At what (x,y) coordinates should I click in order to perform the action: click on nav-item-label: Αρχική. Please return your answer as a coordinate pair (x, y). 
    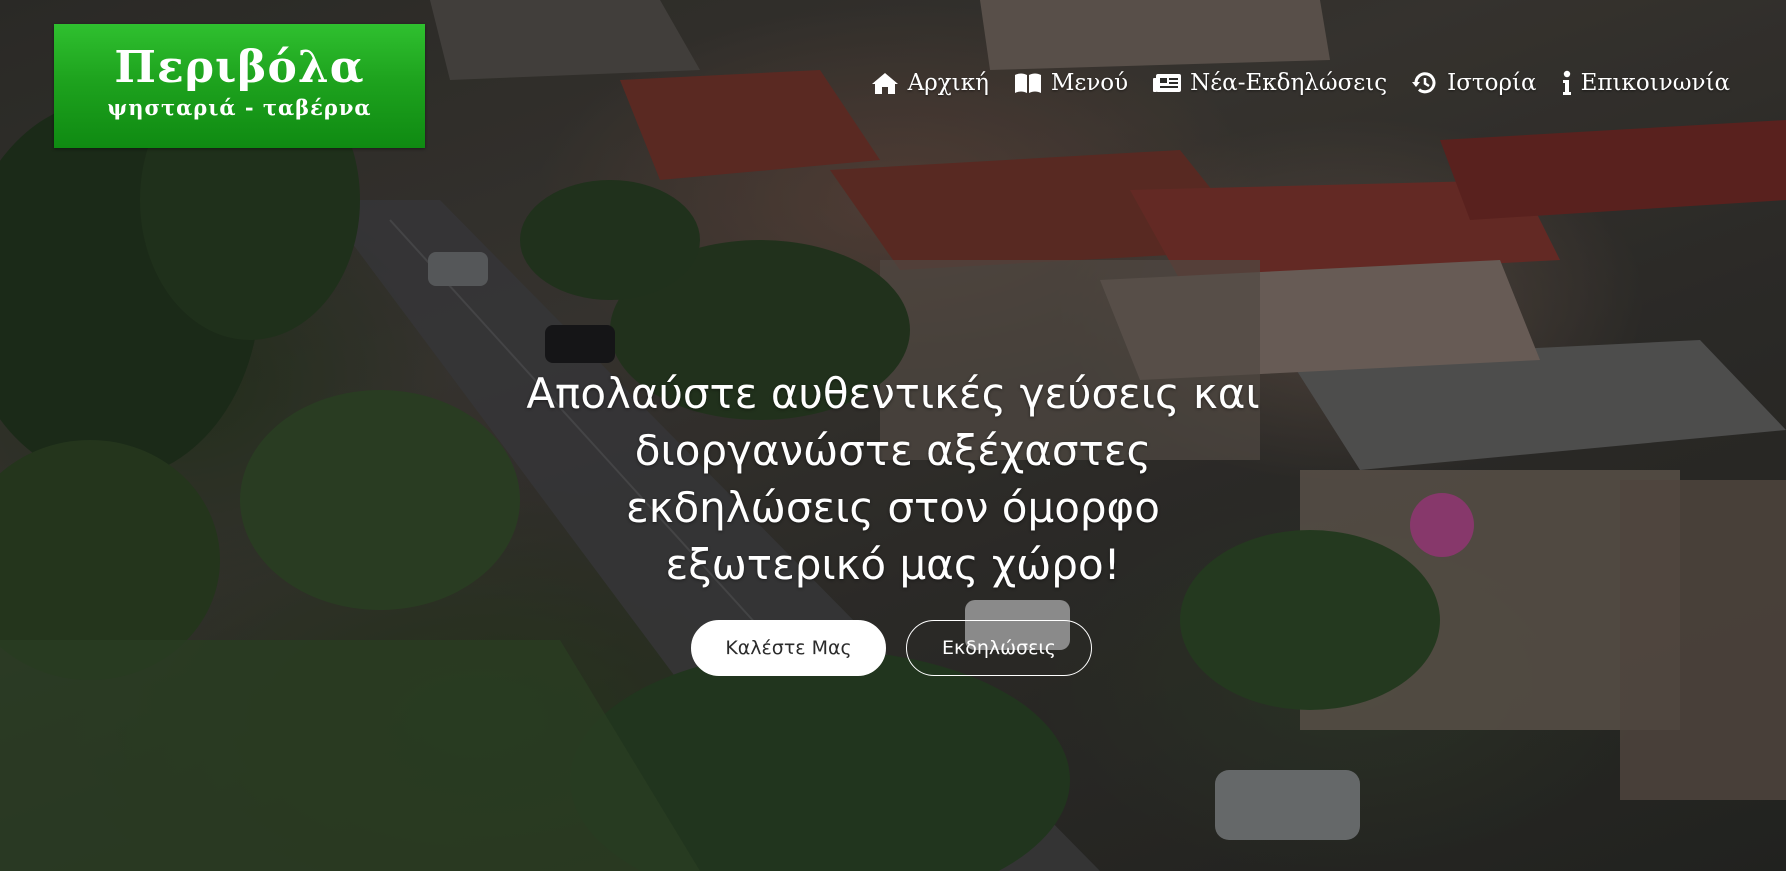
    Looking at the image, I should click on (948, 83).